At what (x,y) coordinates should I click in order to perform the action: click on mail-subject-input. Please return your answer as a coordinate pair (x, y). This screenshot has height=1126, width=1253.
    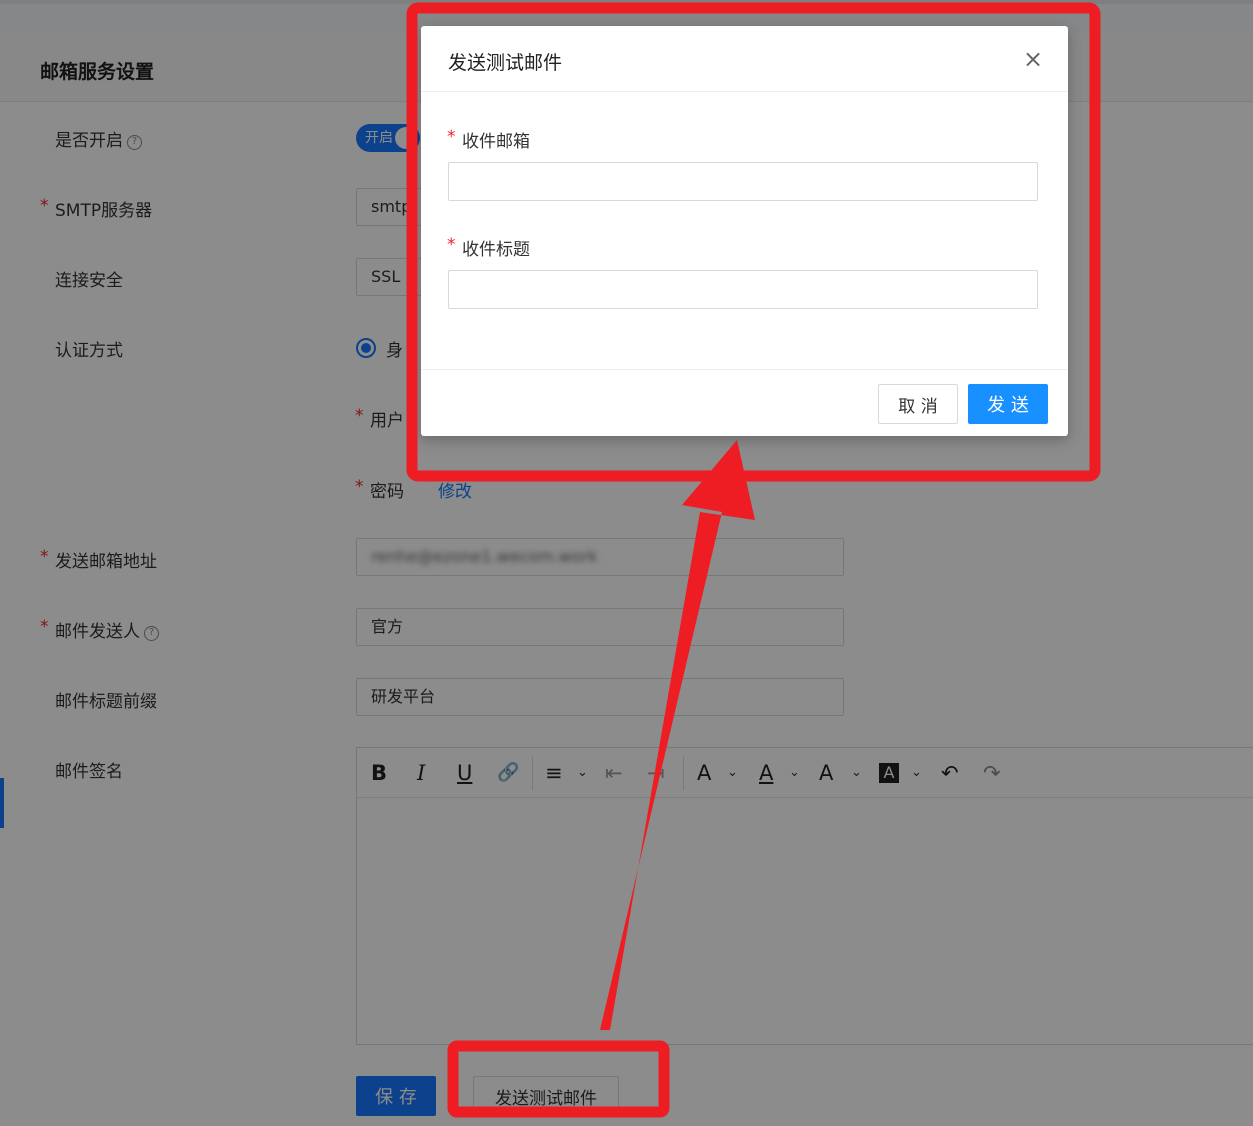
    Looking at the image, I should click on (743, 289).